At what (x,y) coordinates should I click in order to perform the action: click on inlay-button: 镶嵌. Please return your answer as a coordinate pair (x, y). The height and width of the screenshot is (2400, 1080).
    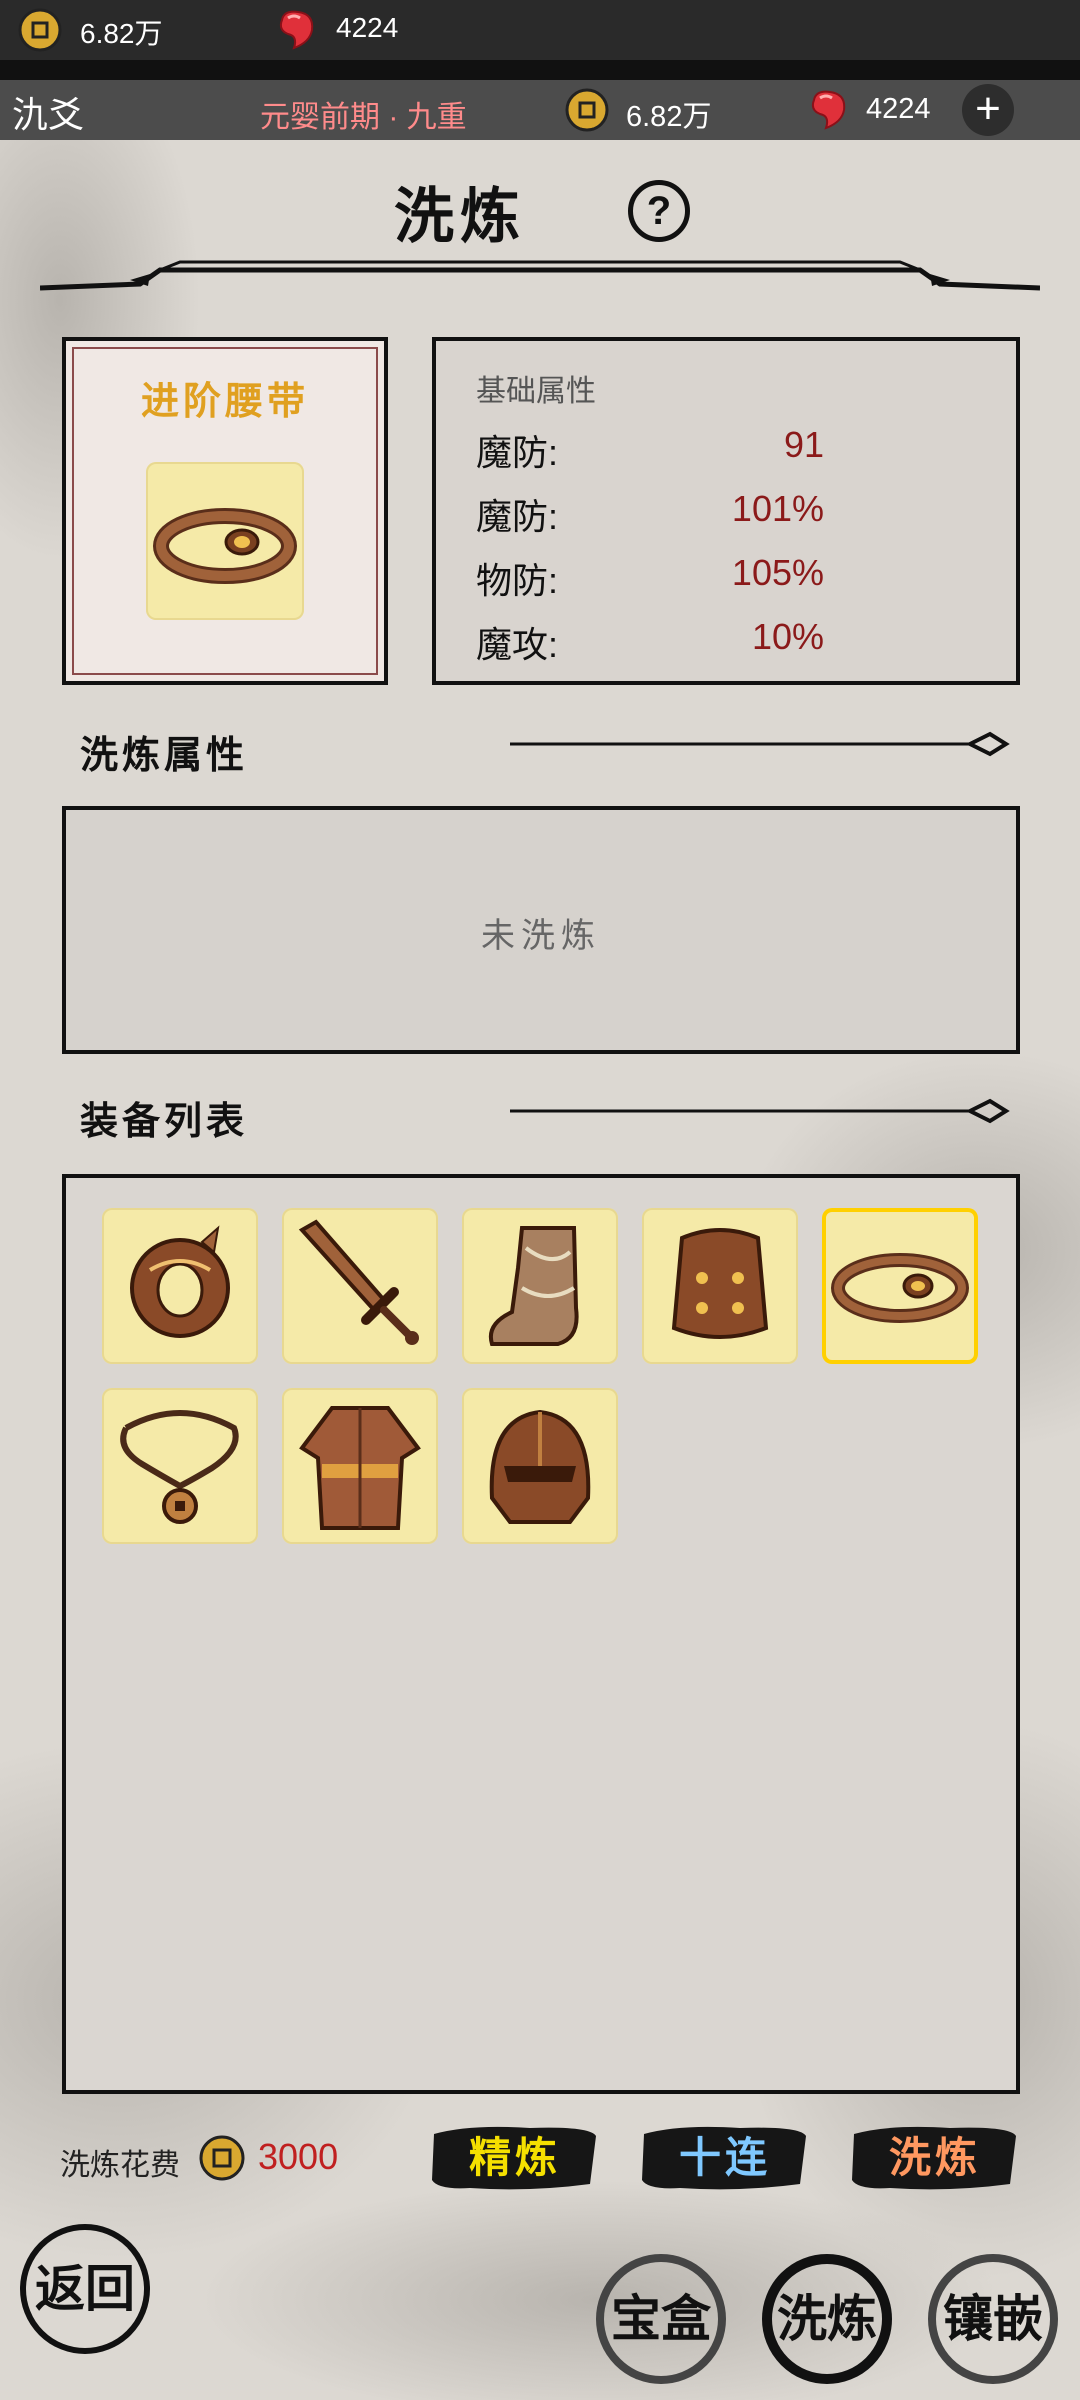
    Looking at the image, I should click on (993, 2319).